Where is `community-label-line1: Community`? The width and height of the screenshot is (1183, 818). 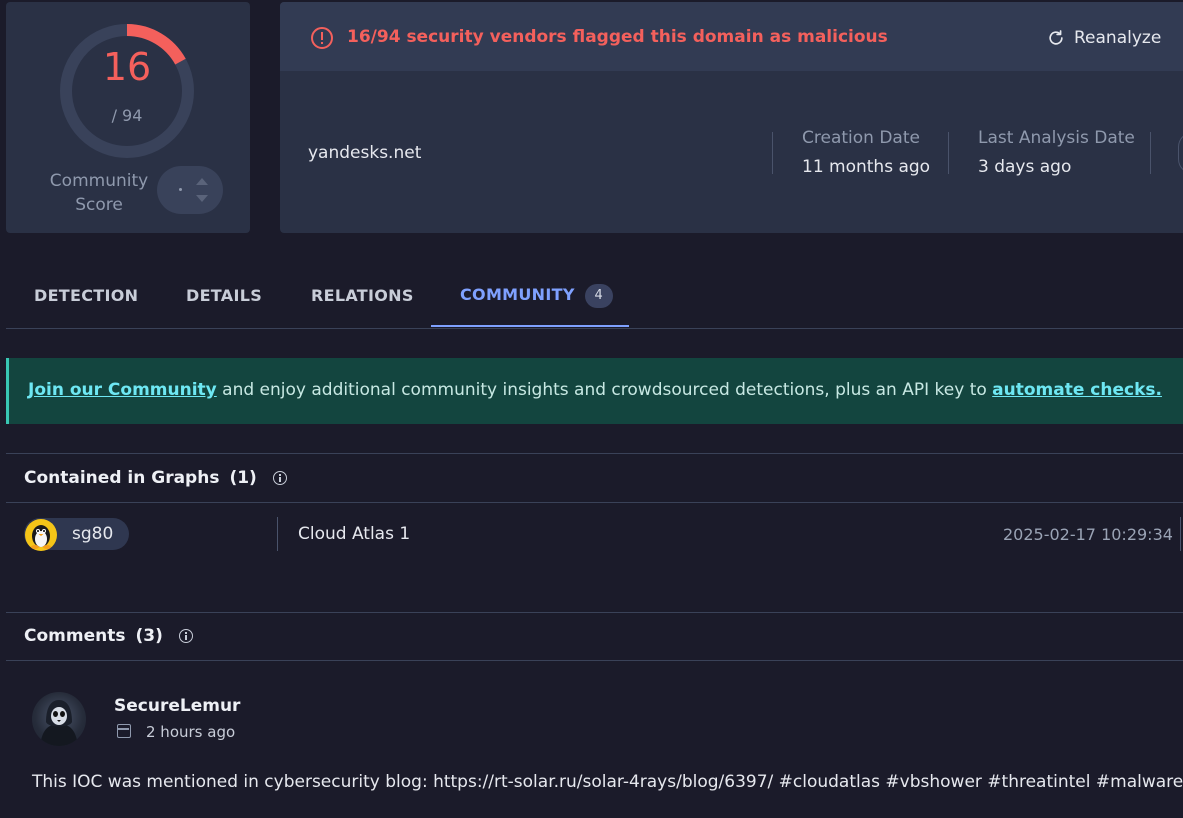 community-label-line1: Community is located at coordinates (99, 181).